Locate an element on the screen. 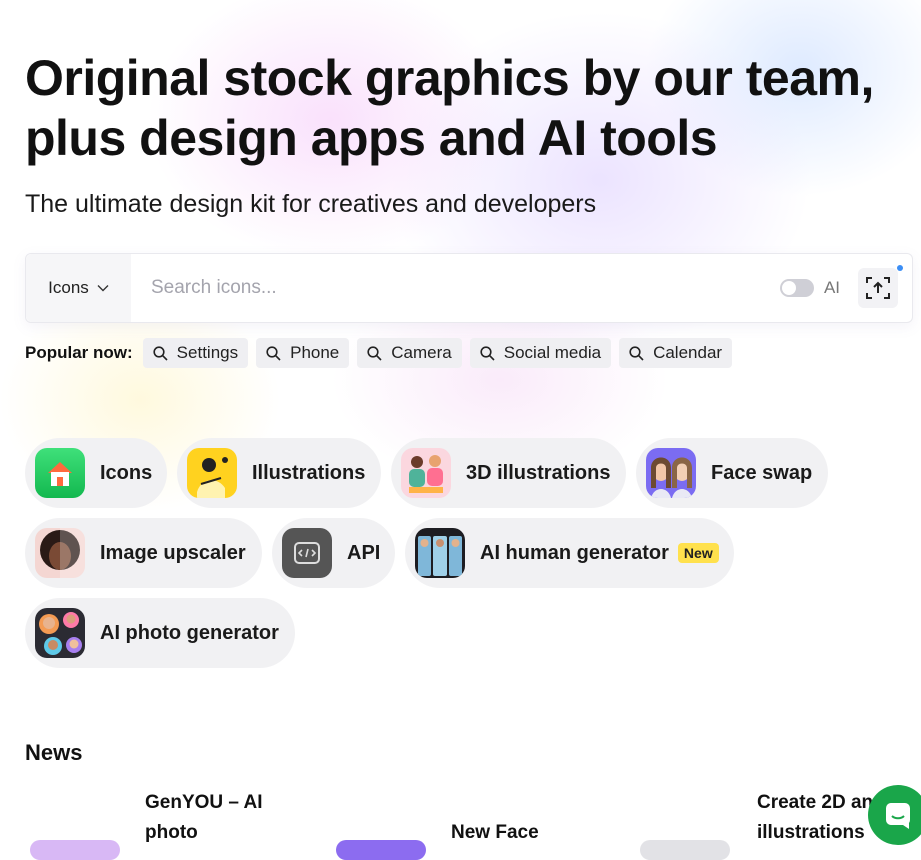 This screenshot has height=860, width=921. ai-human-thumbnail is located at coordinates (440, 553).